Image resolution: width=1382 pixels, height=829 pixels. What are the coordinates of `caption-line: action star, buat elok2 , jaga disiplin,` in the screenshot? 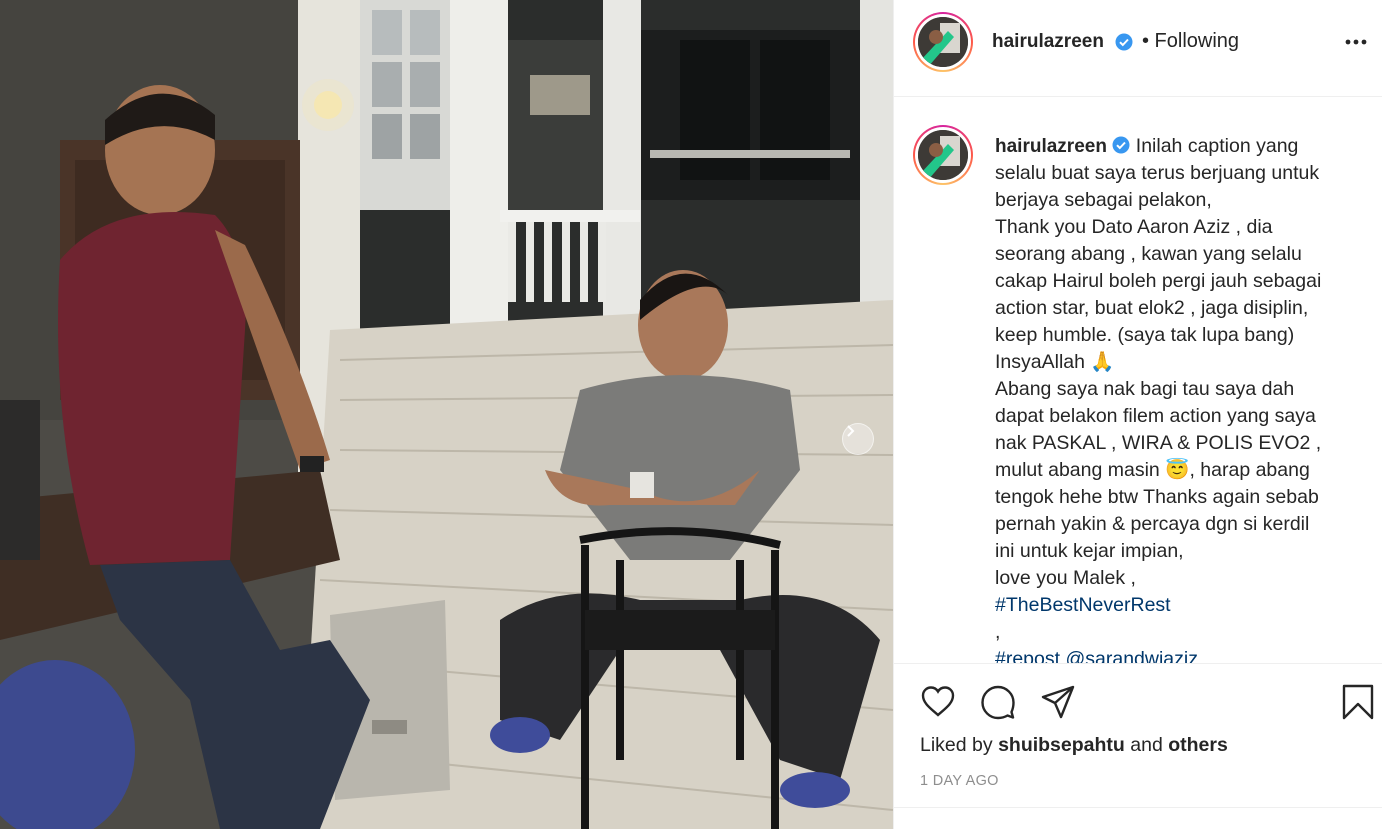 It's located at (1152, 308).